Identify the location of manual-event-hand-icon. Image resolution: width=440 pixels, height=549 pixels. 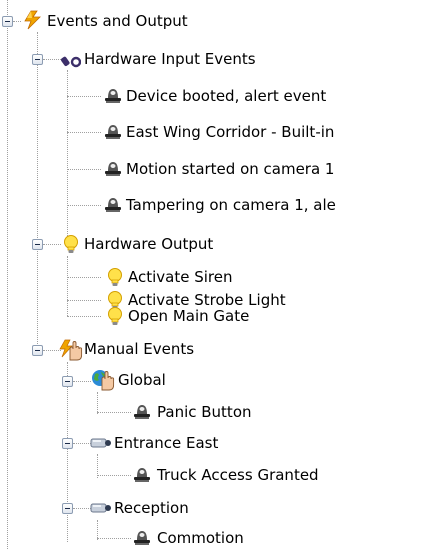
(71, 350).